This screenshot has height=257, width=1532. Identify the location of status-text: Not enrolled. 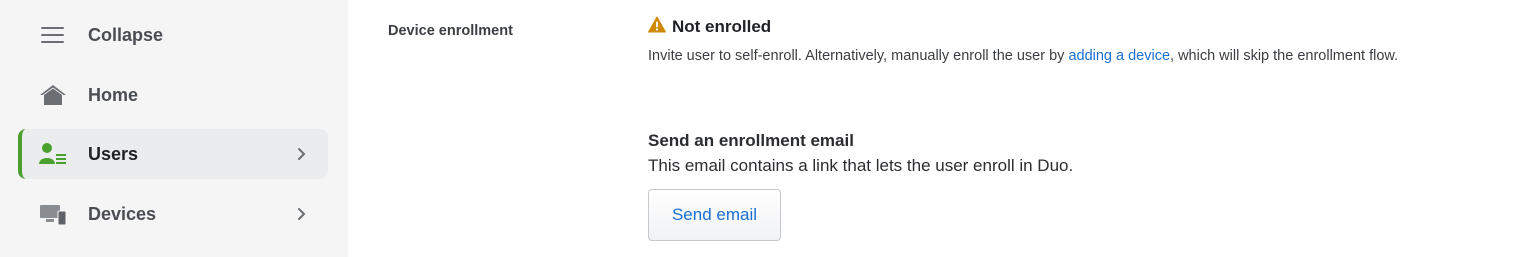
(722, 26).